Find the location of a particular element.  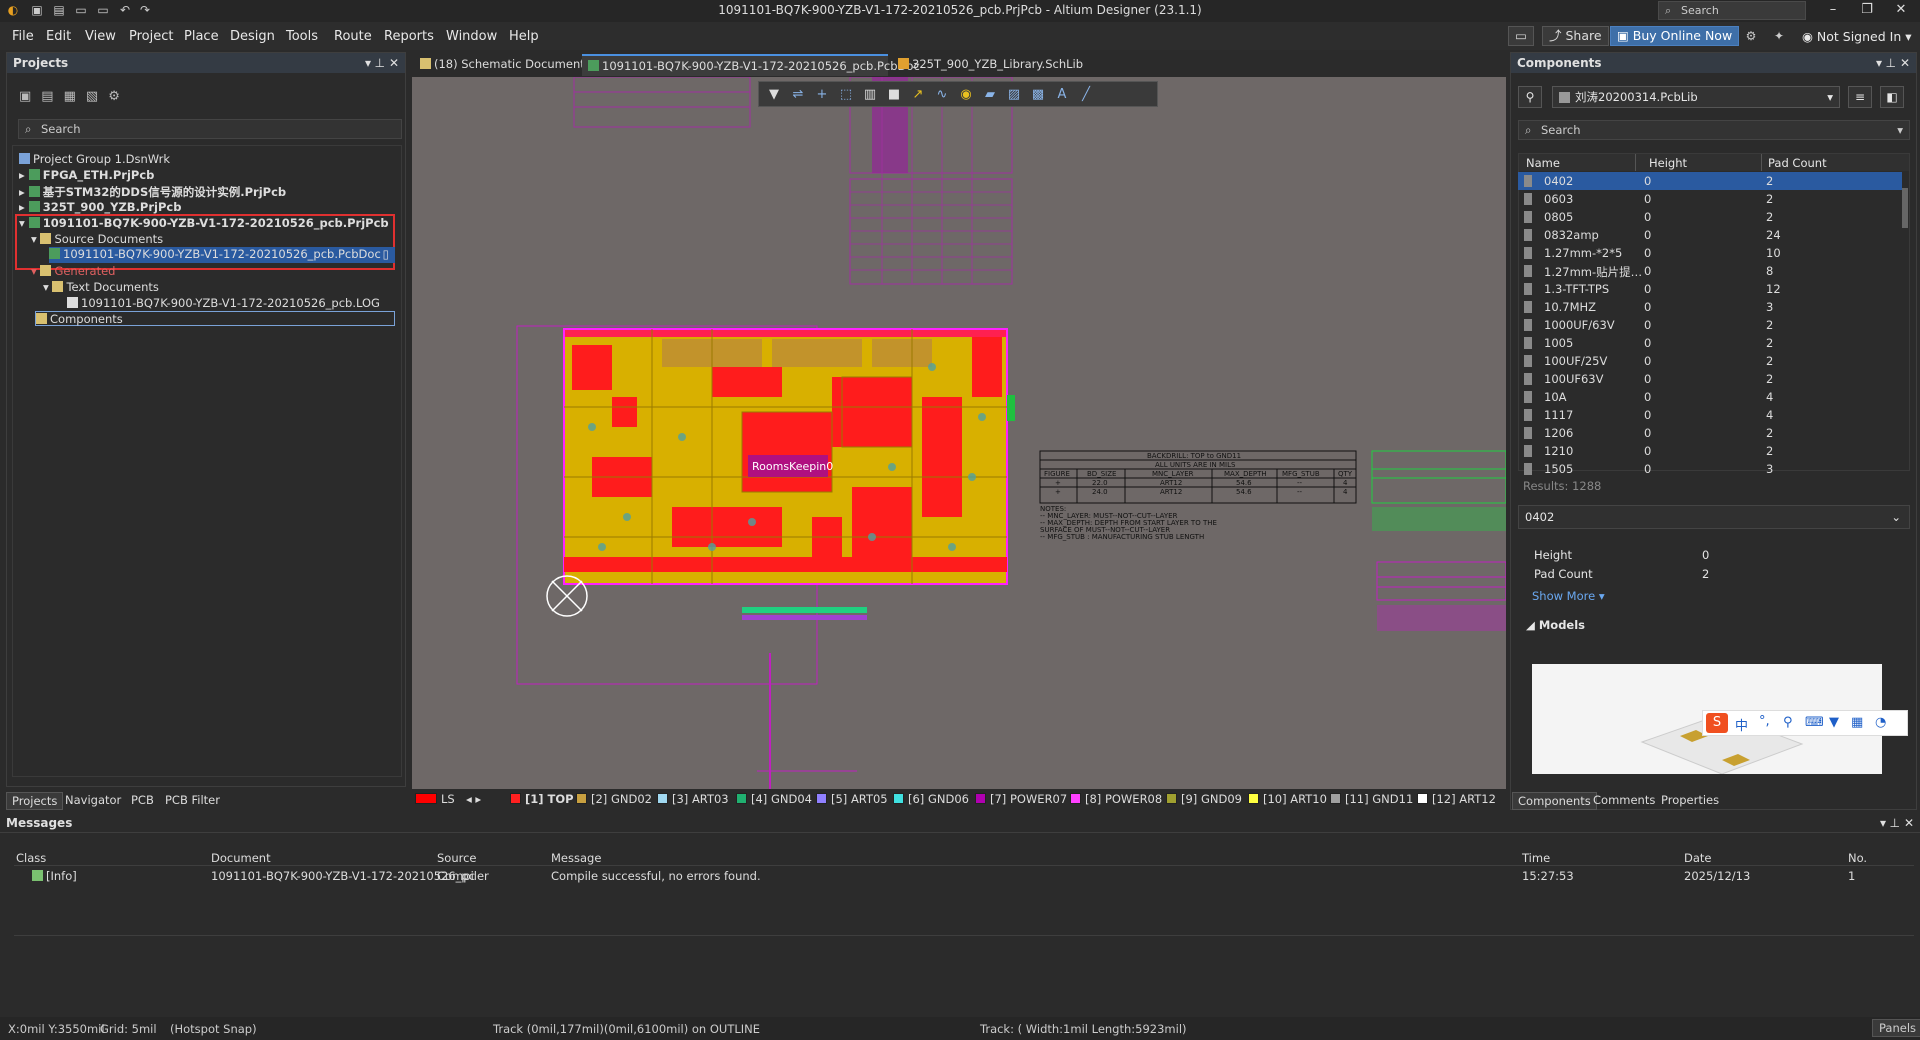

component-row: 1206 0 2 is located at coordinates (1710, 433).